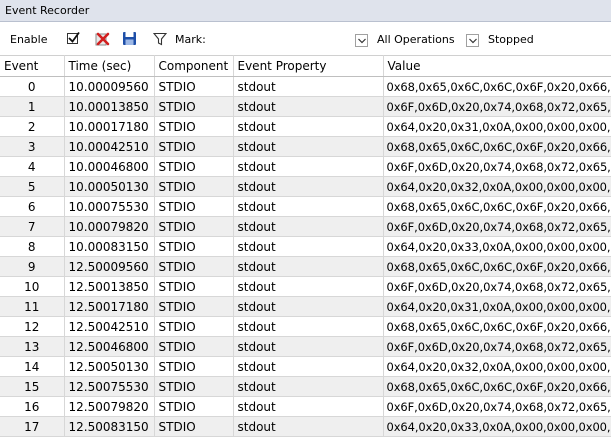  What do you see at coordinates (32, 146) in the screenshot?
I see `cell-event: 3` at bounding box center [32, 146].